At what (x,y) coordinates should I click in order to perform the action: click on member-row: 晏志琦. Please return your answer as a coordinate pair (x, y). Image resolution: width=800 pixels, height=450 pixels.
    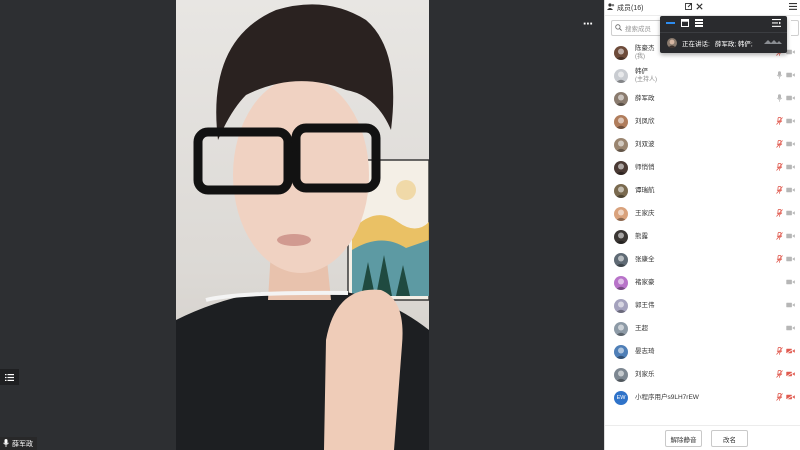
    Looking at the image, I should click on (702, 351).